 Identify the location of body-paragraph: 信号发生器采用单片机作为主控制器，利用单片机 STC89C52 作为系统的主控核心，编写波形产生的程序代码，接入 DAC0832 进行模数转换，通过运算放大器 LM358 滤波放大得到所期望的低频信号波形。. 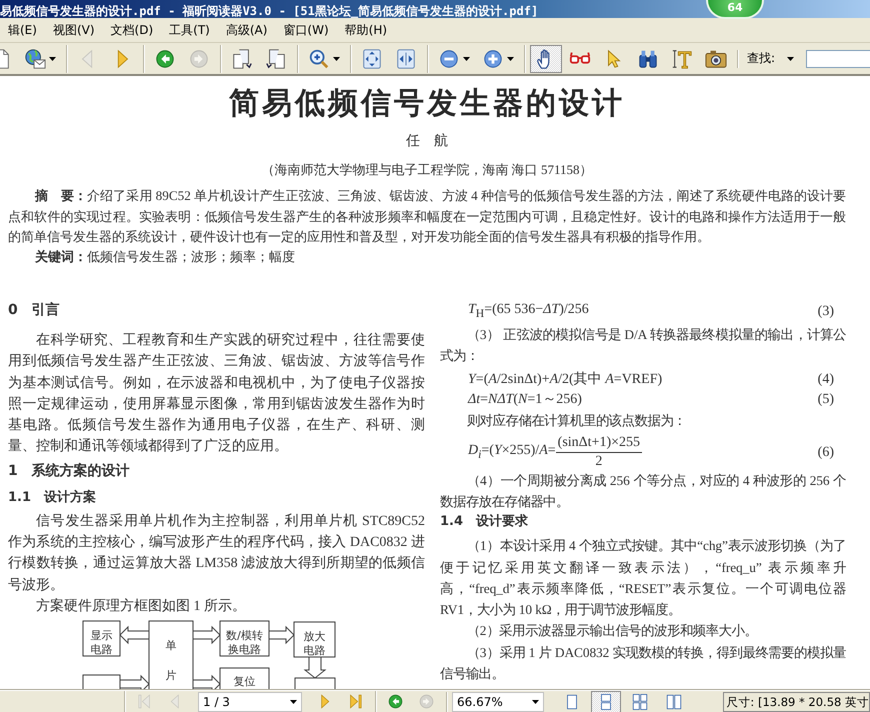
(216, 553).